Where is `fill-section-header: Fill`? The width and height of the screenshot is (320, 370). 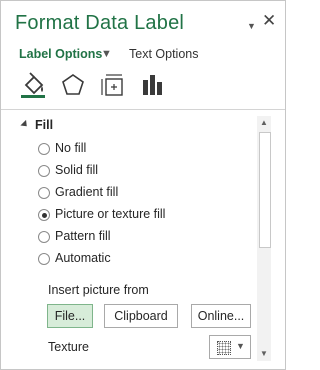
fill-section-header: Fill is located at coordinates (37, 125).